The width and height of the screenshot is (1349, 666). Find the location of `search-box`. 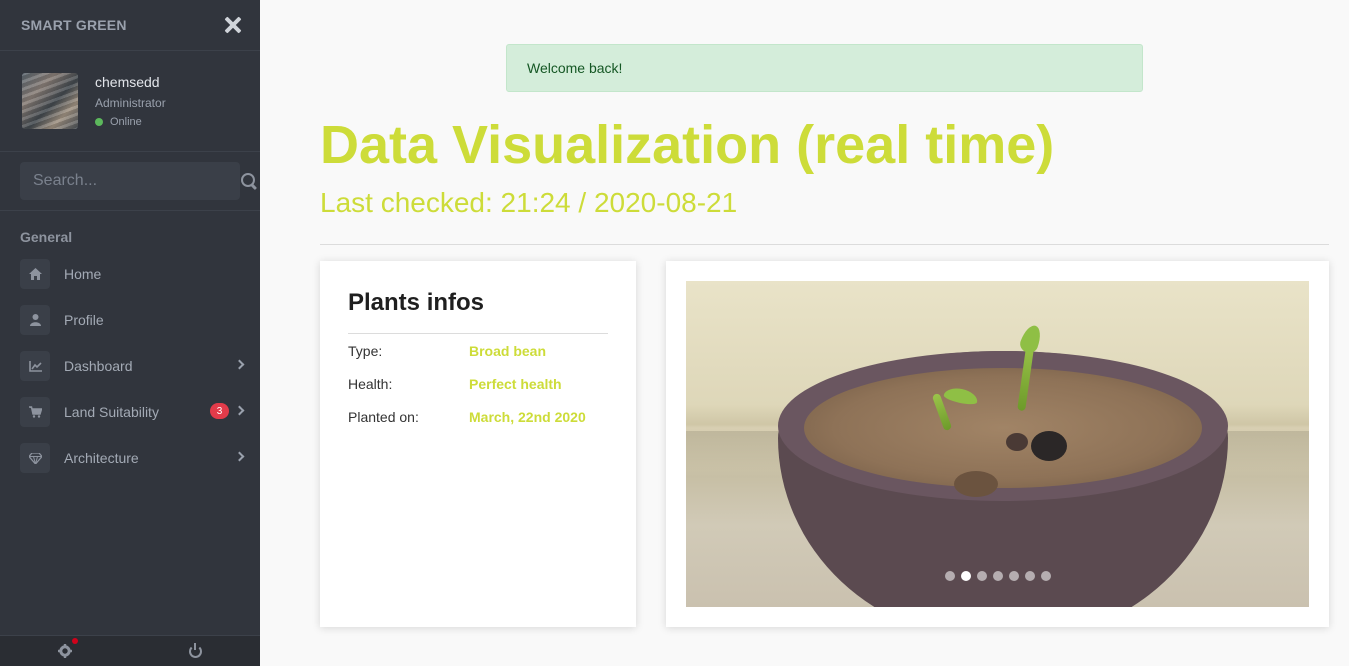

search-box is located at coordinates (137, 181).